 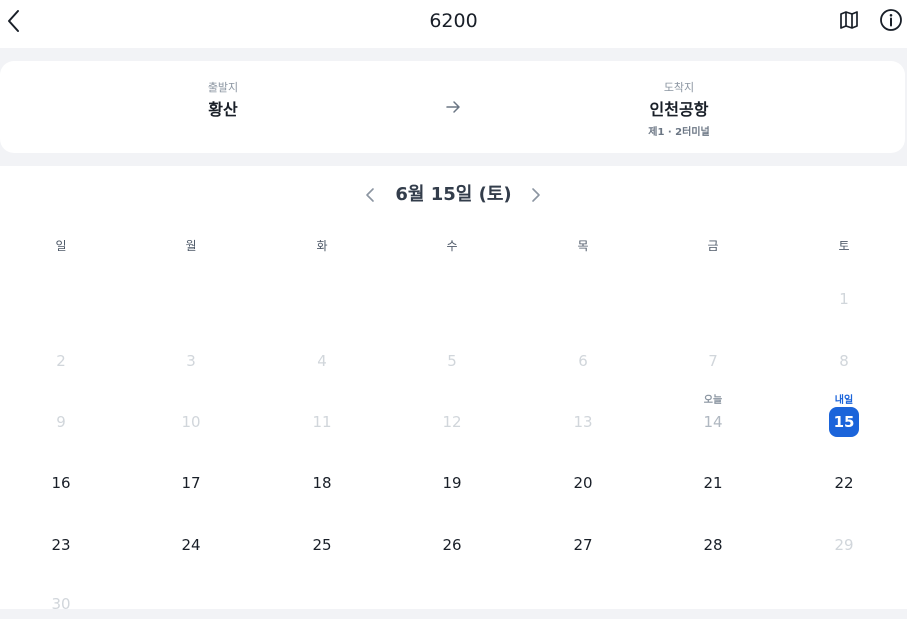 What do you see at coordinates (583, 545) in the screenshot?
I see `calendar-day: 27` at bounding box center [583, 545].